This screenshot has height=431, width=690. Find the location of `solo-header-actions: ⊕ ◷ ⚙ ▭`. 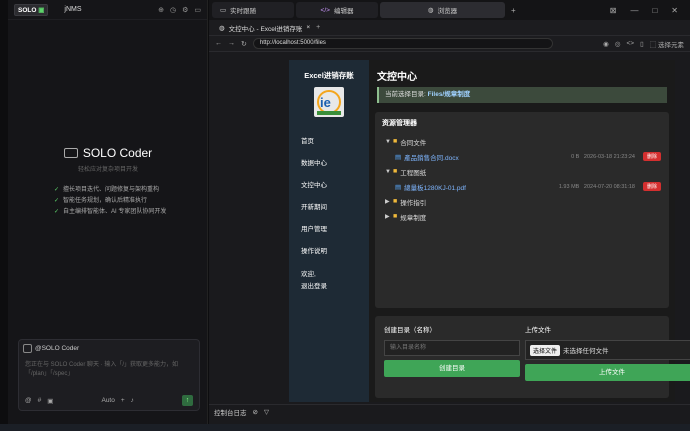

solo-header-actions: ⊕ ◷ ⚙ ▭ is located at coordinates (179, 10).